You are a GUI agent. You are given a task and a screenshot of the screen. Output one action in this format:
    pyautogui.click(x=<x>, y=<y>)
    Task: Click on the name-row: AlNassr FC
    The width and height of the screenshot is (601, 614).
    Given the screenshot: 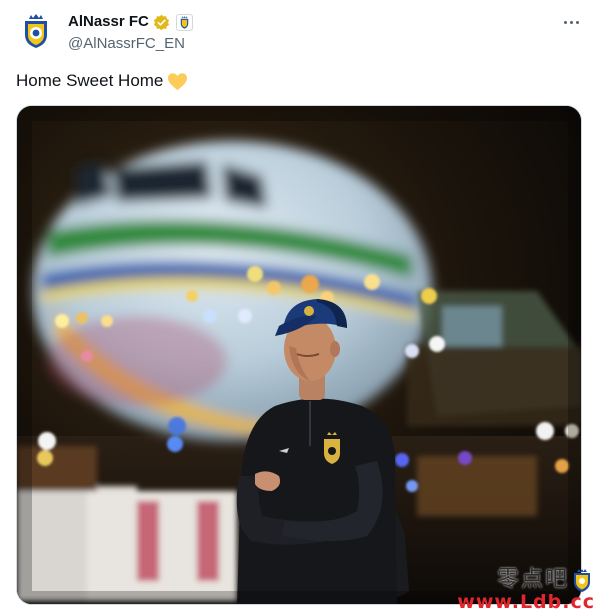 What is the action you would take?
    pyautogui.click(x=298, y=22)
    